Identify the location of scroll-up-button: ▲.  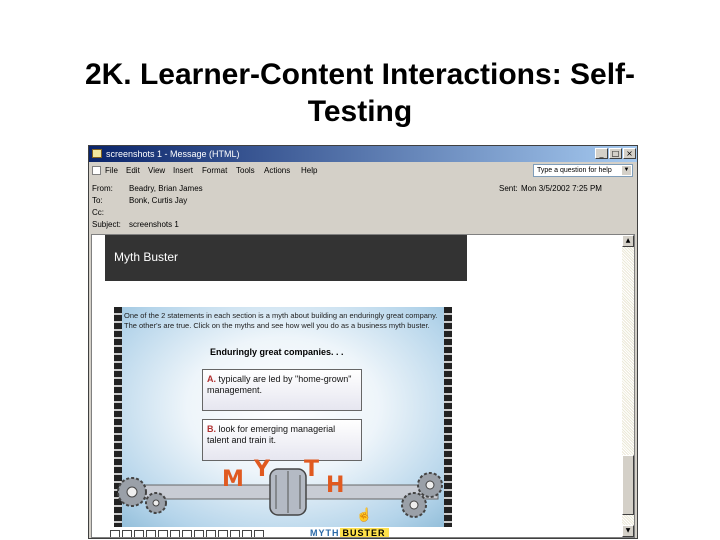
(628, 241).